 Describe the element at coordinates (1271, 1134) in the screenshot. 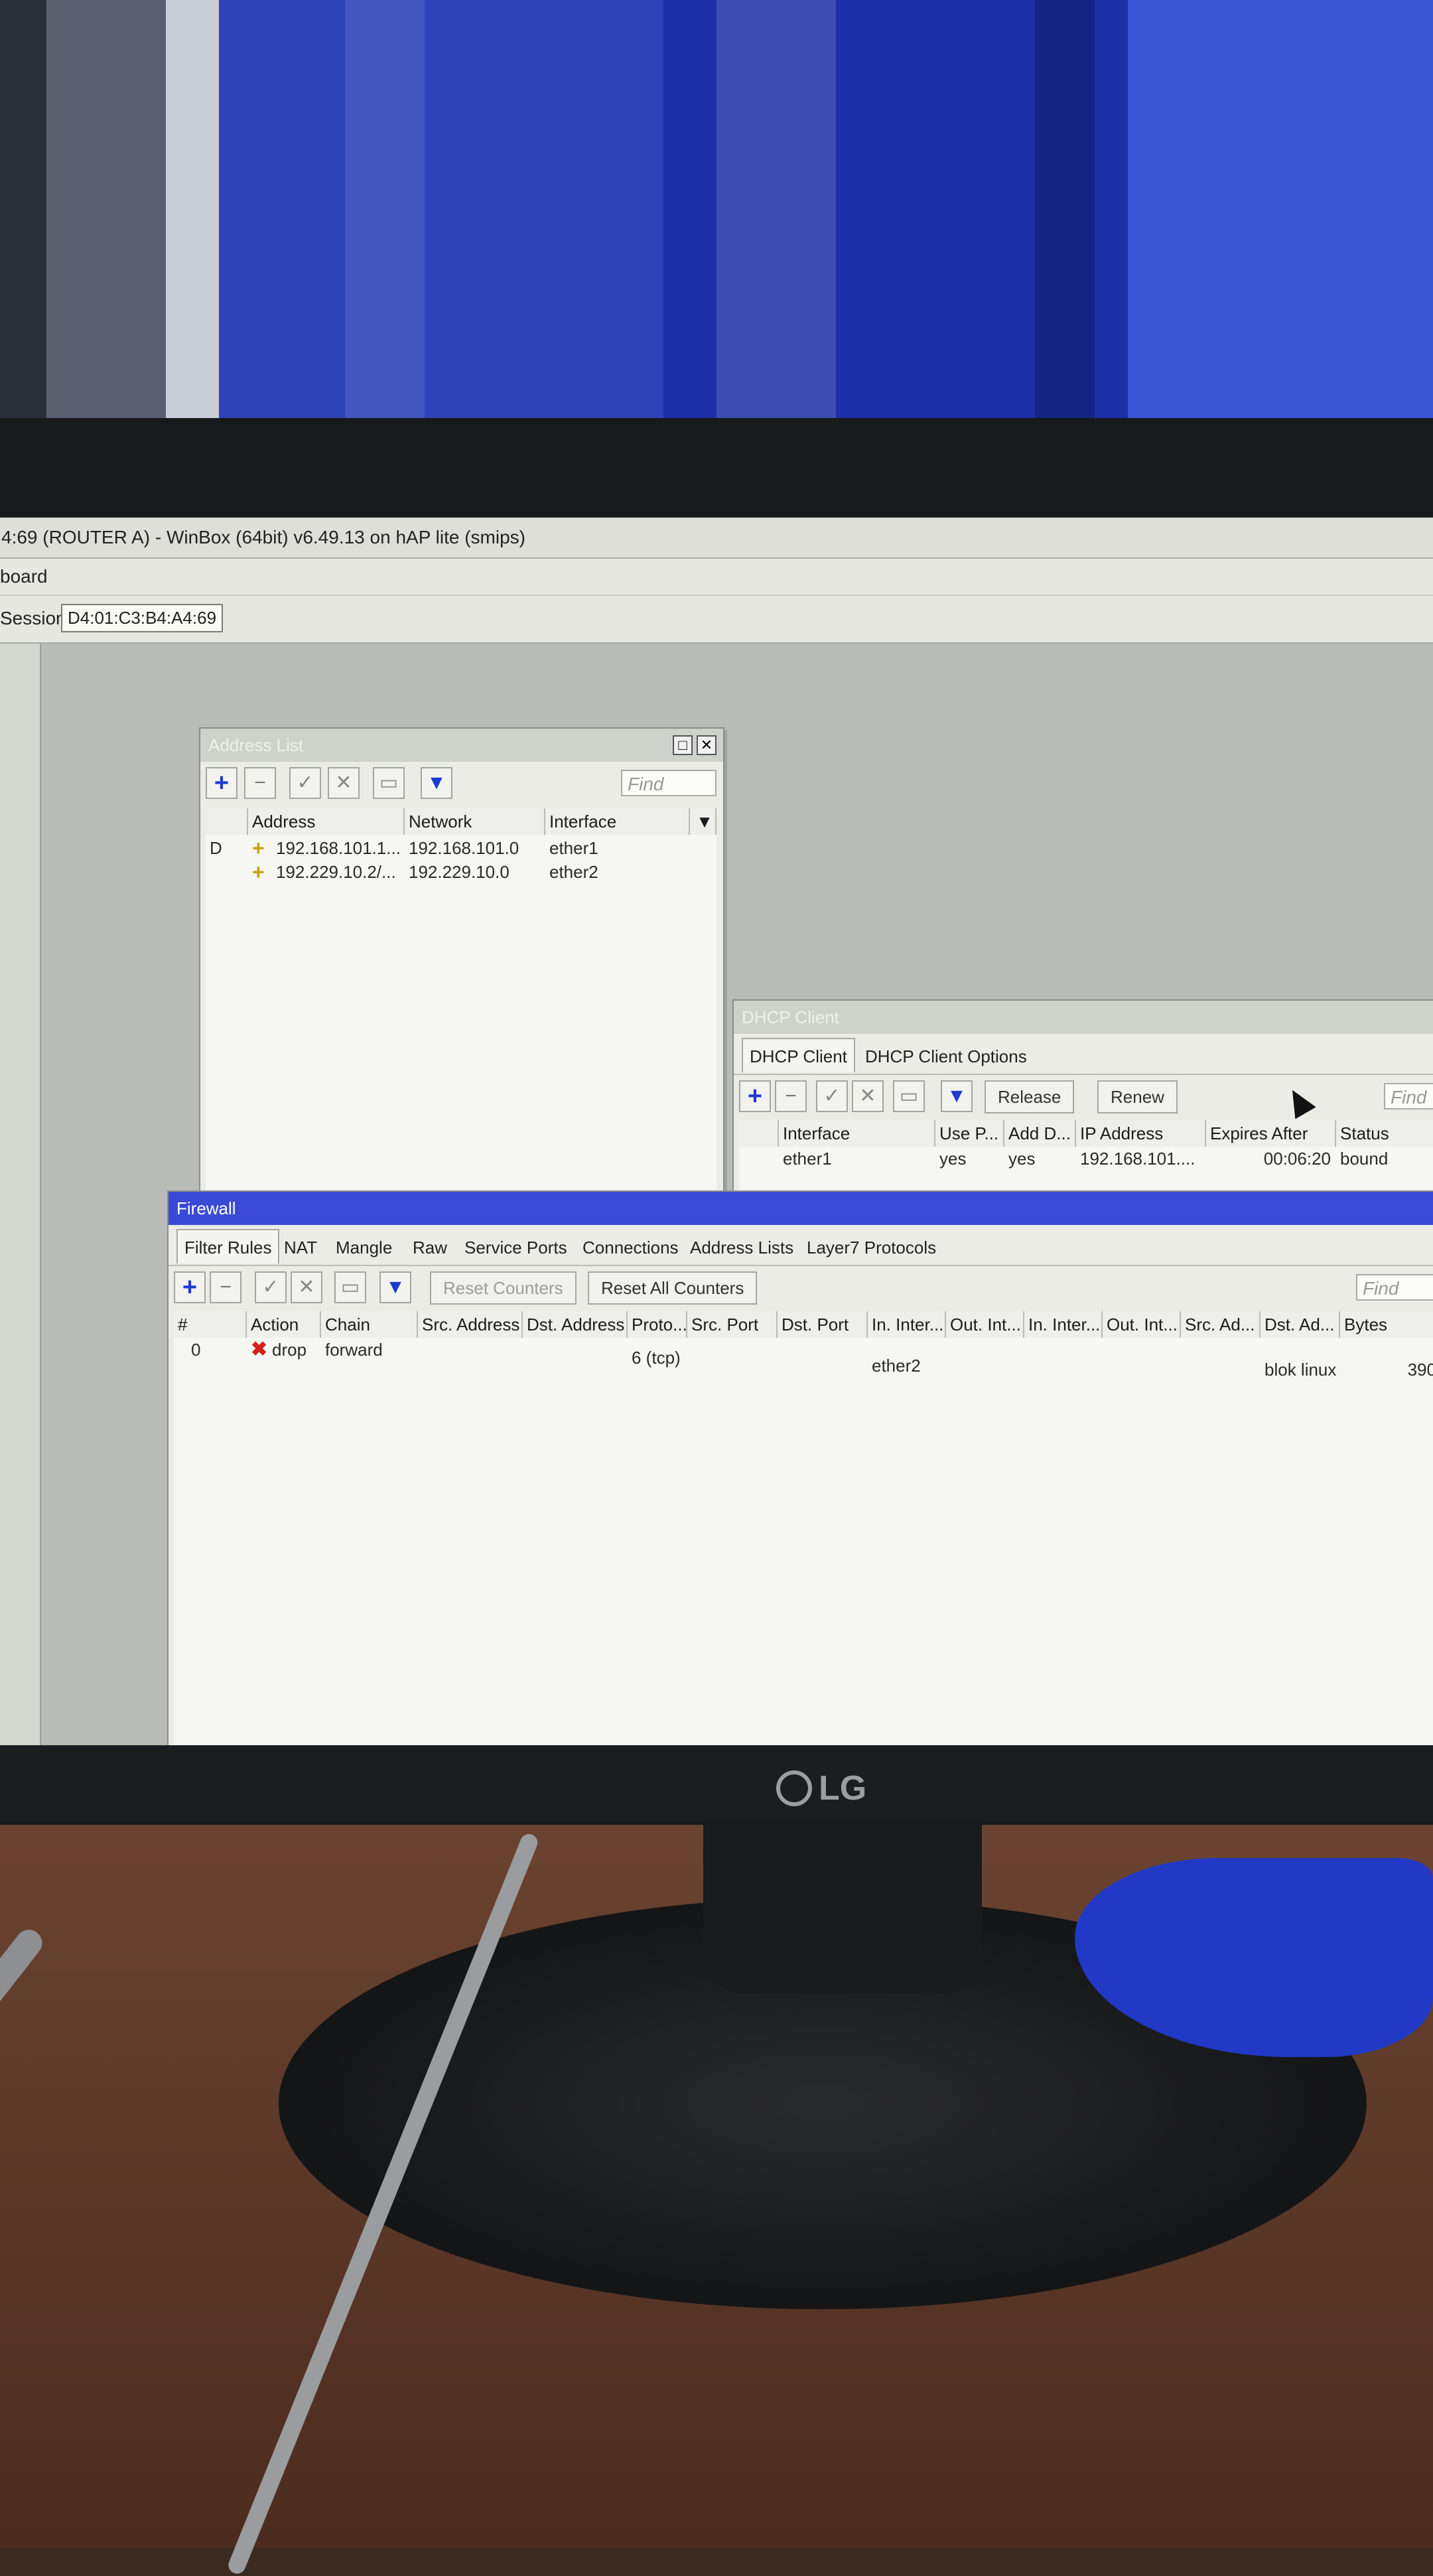

I see `column-header-expires-after: Expires After` at that location.